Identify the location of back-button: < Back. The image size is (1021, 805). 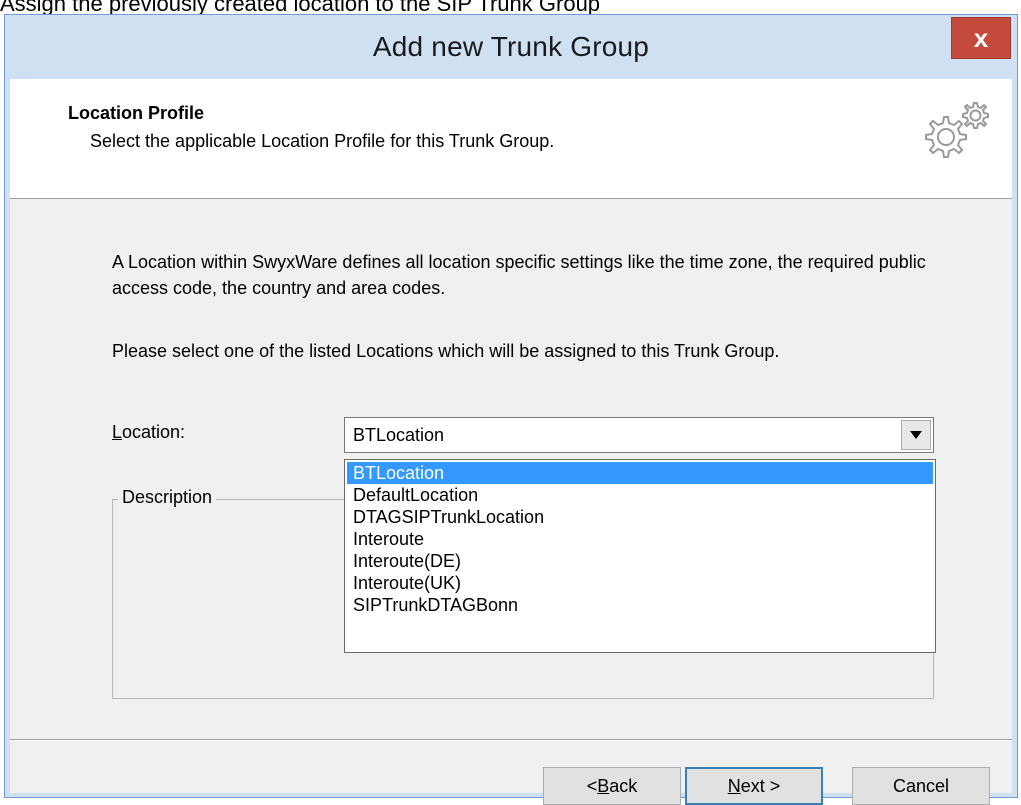
(612, 786).